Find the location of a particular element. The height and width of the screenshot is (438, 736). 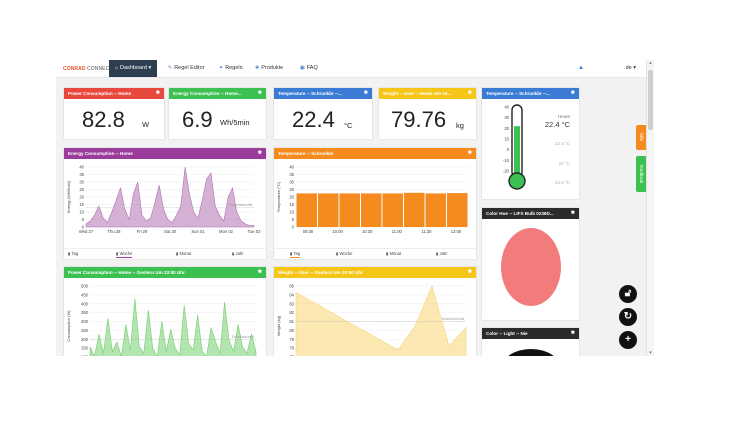

y-tick-label: 5 is located at coordinates (83, 219).